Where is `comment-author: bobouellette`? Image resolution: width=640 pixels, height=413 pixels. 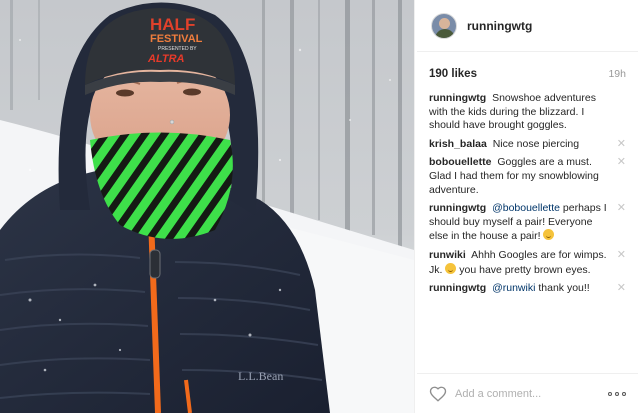
comment-author: bobouellette is located at coordinates (460, 162).